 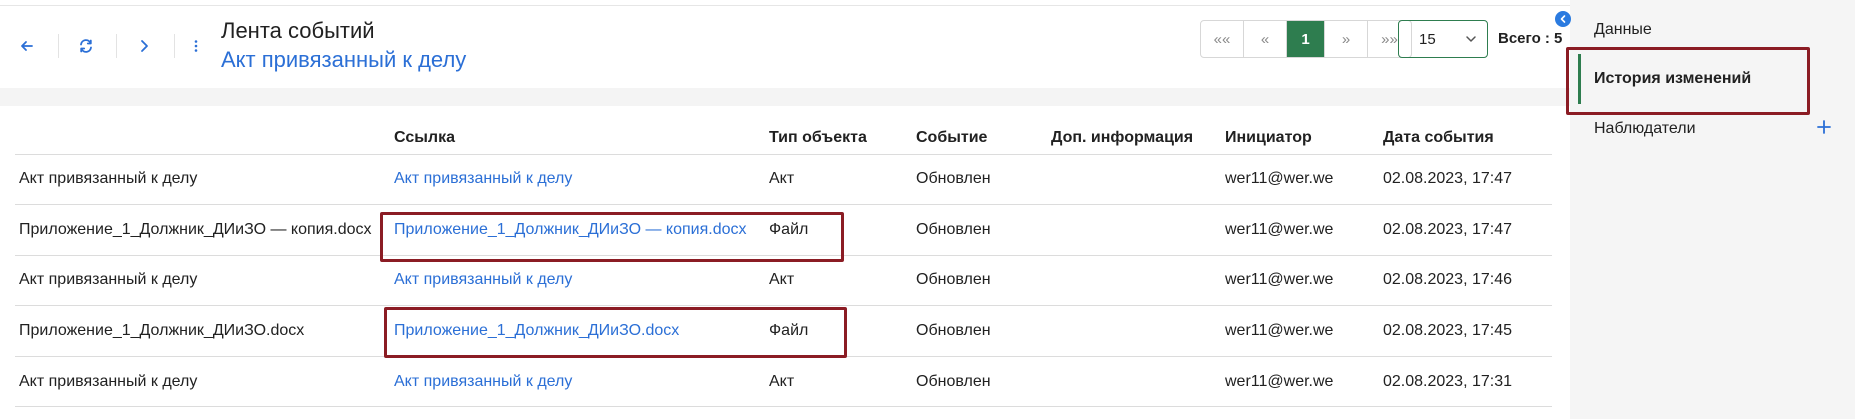 I want to click on total-count: Всего : 5, so click(x=1530, y=38).